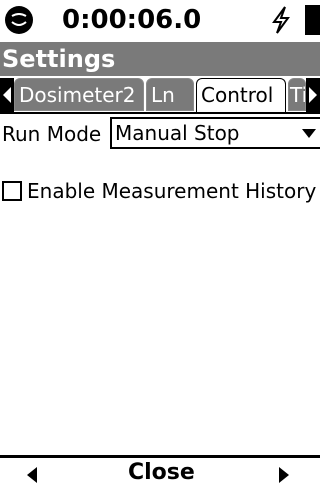 This screenshot has height=489, width=320. Describe the element at coordinates (79, 94) in the screenshot. I see `tab-dosimeter2: Dosimeter2` at that location.